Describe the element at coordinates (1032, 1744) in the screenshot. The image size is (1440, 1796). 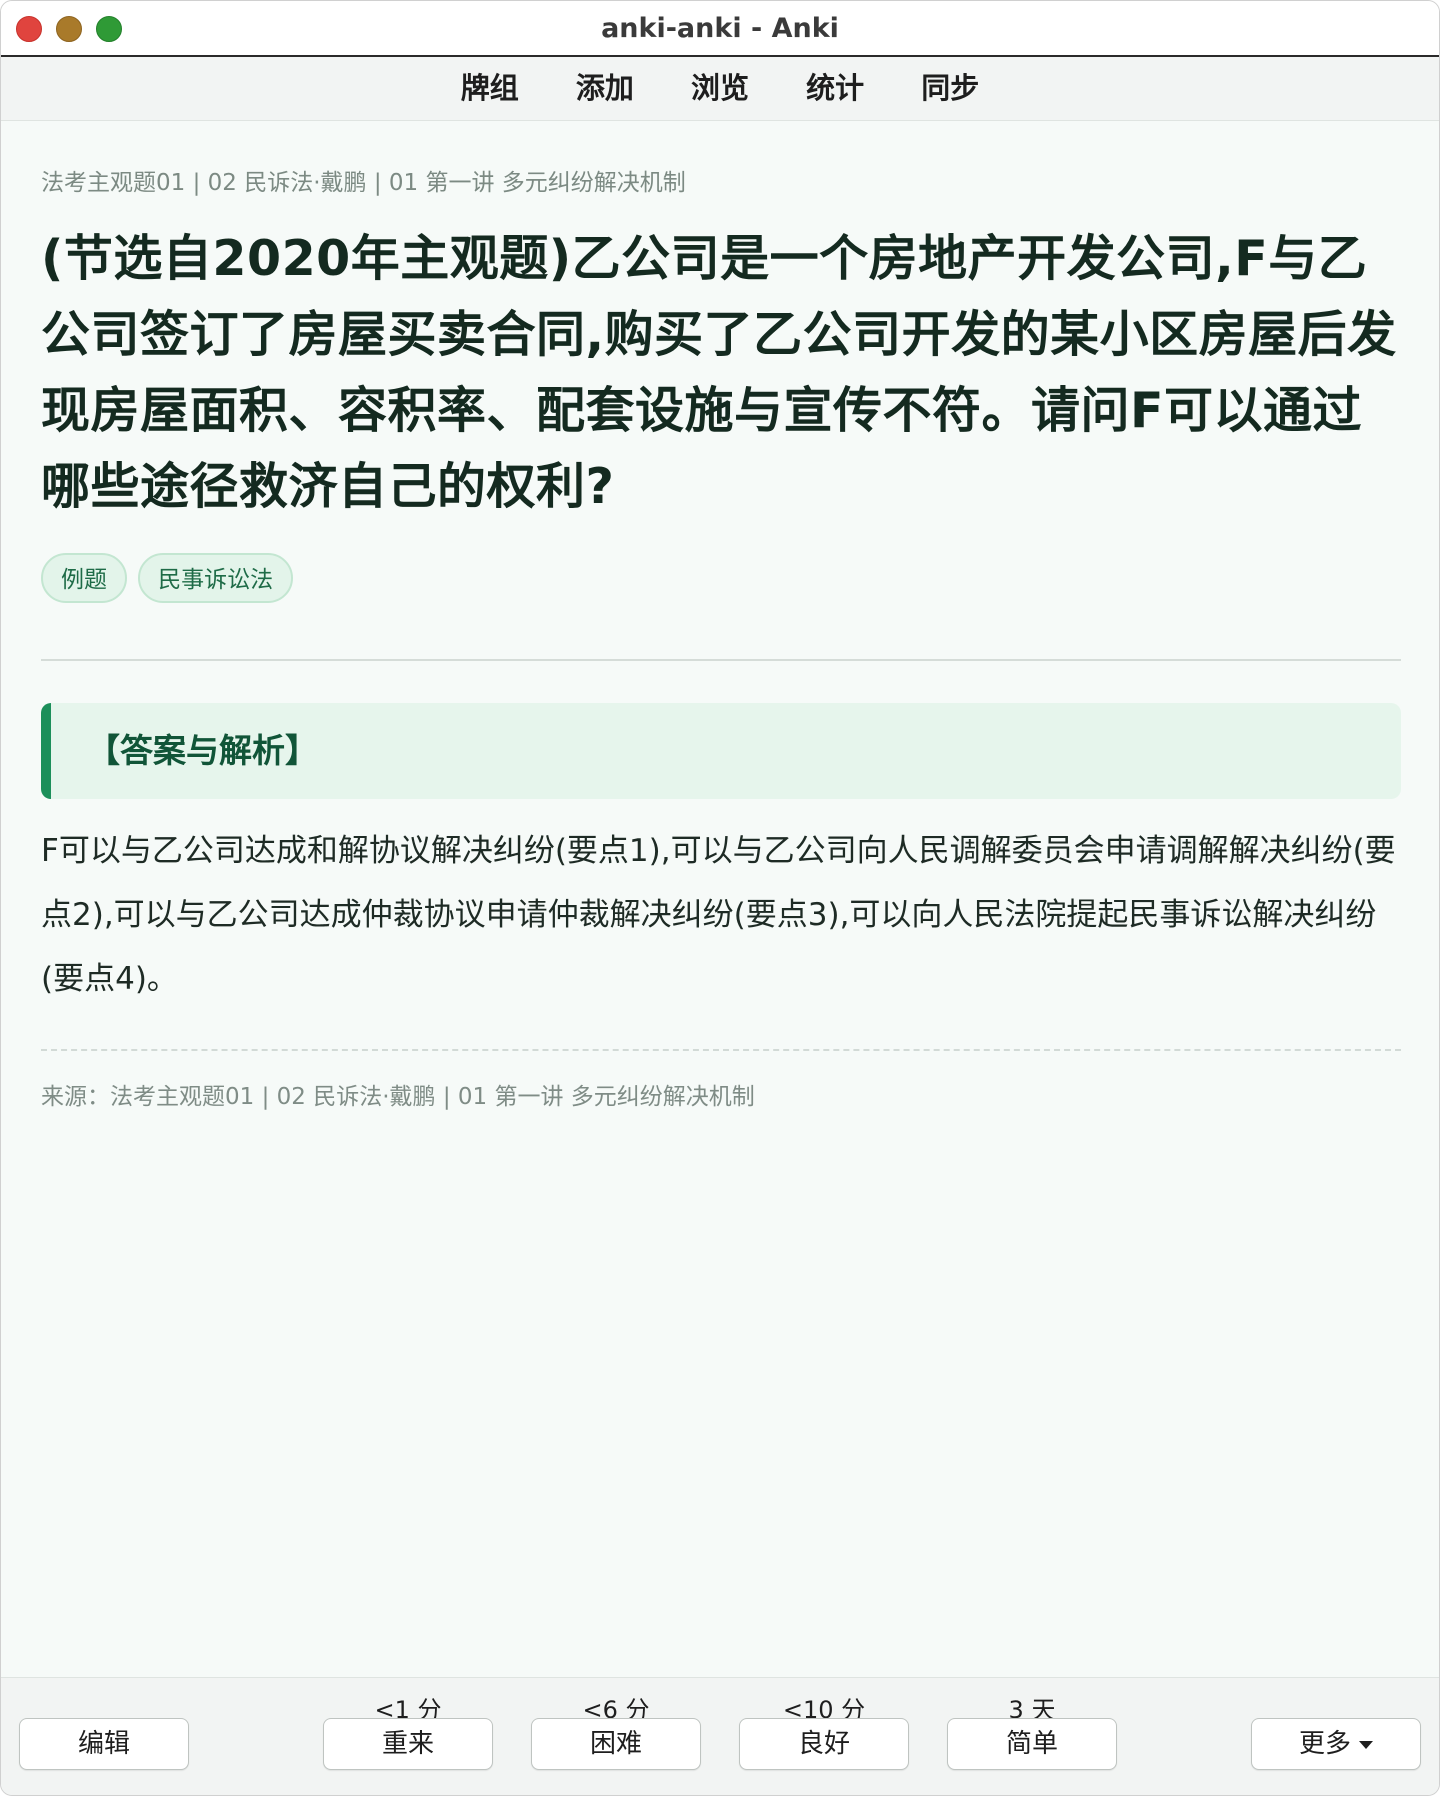
I see `easy-button: 简单` at that location.